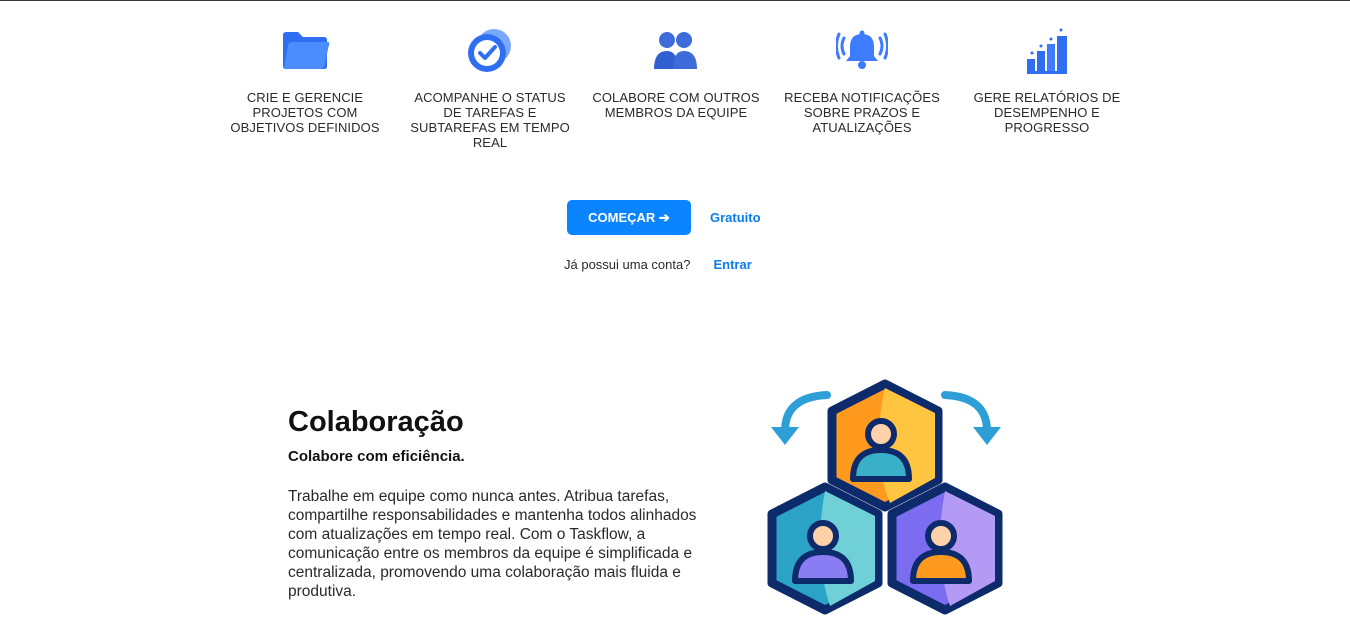 Image resolution: width=1350 pixels, height=620 pixels. What do you see at coordinates (305, 51) in the screenshot?
I see `folder-icon` at bounding box center [305, 51].